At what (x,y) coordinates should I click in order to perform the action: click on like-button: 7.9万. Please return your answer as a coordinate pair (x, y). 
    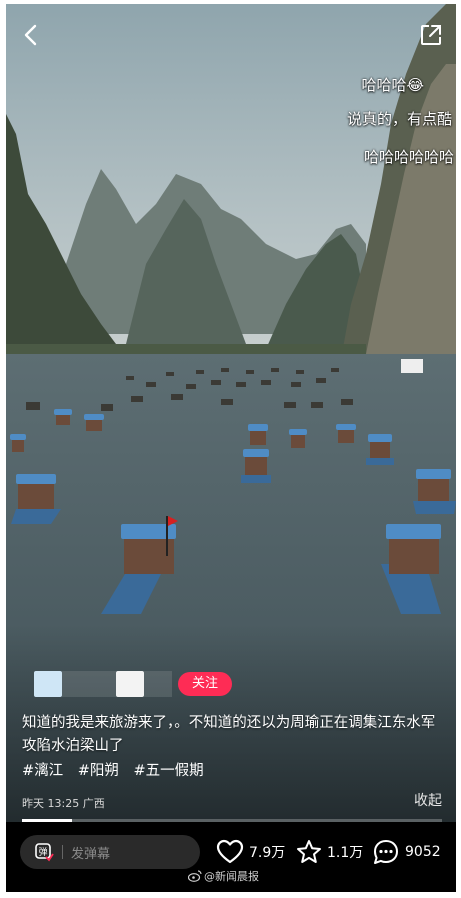
    Looking at the image, I should click on (250, 852).